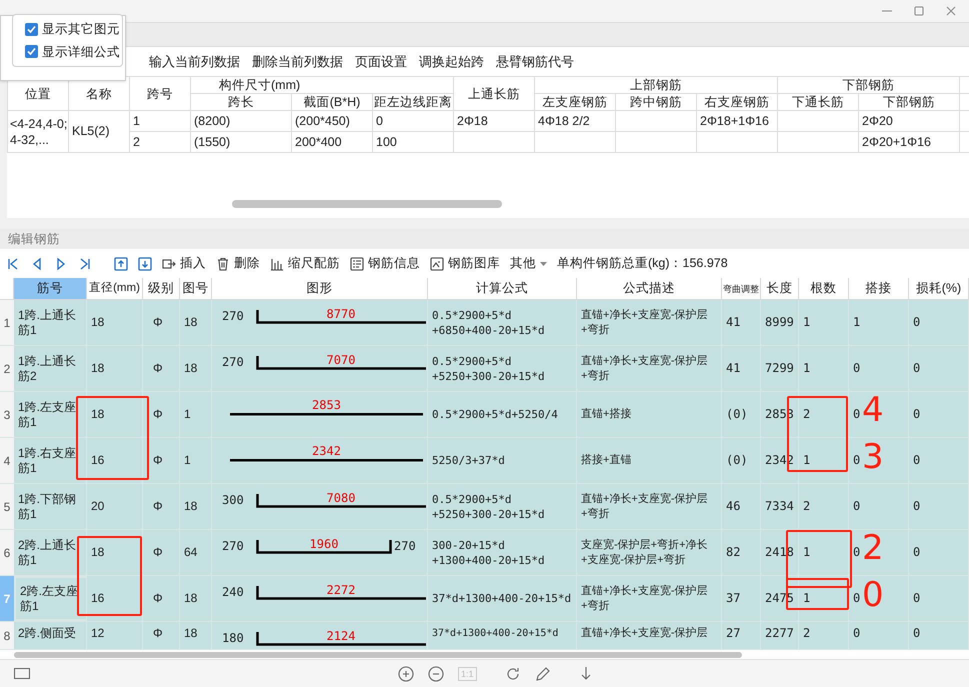 The width and height of the screenshot is (969, 687). What do you see at coordinates (465, 263) in the screenshot?
I see `toolbar-button: 钢筋图库` at bounding box center [465, 263].